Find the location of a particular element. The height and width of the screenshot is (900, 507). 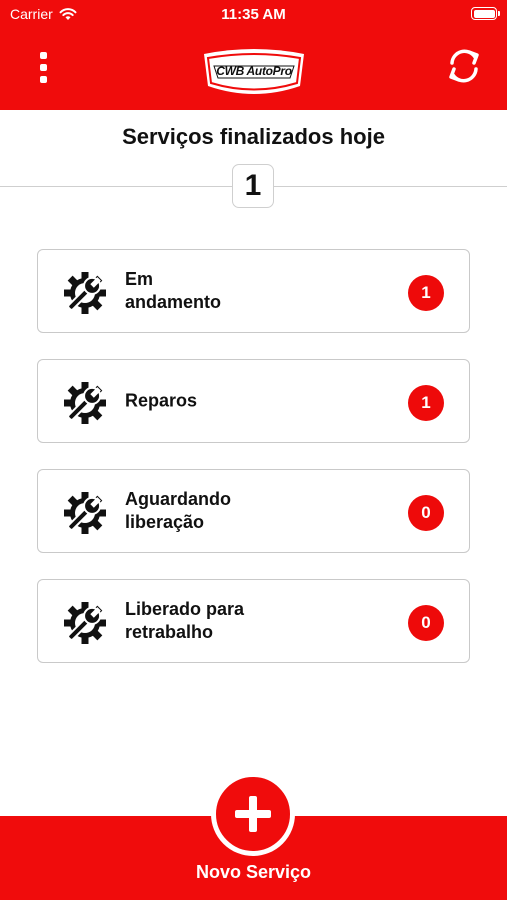

card-aguardando-liberacao: Aguardando liberação 0 is located at coordinates (253, 511).